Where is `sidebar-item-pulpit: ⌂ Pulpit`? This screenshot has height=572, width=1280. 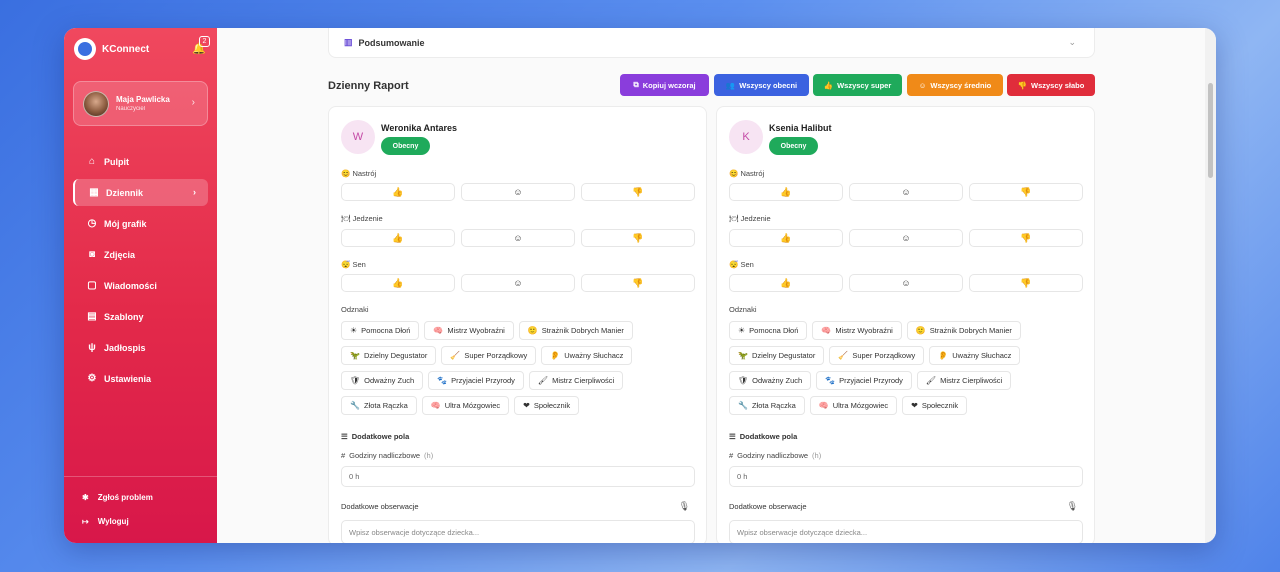 sidebar-item-pulpit: ⌂ Pulpit is located at coordinates (140, 161).